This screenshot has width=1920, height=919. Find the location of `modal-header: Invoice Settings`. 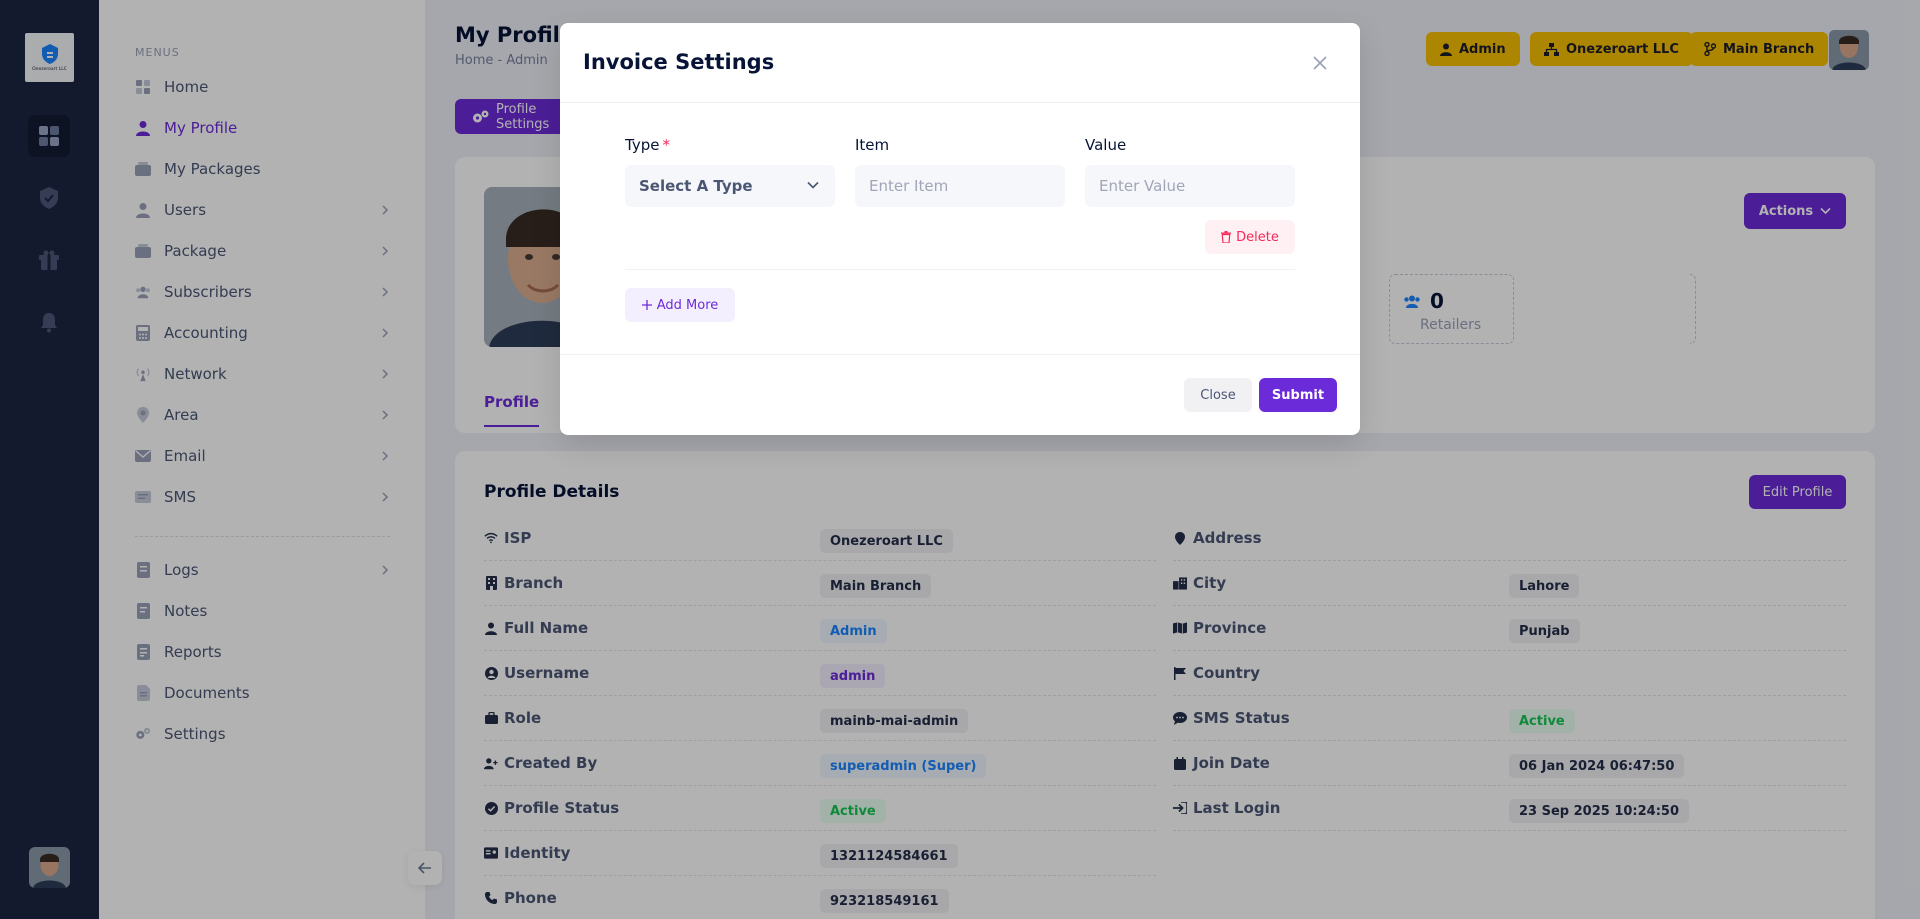

modal-header: Invoice Settings is located at coordinates (960, 63).